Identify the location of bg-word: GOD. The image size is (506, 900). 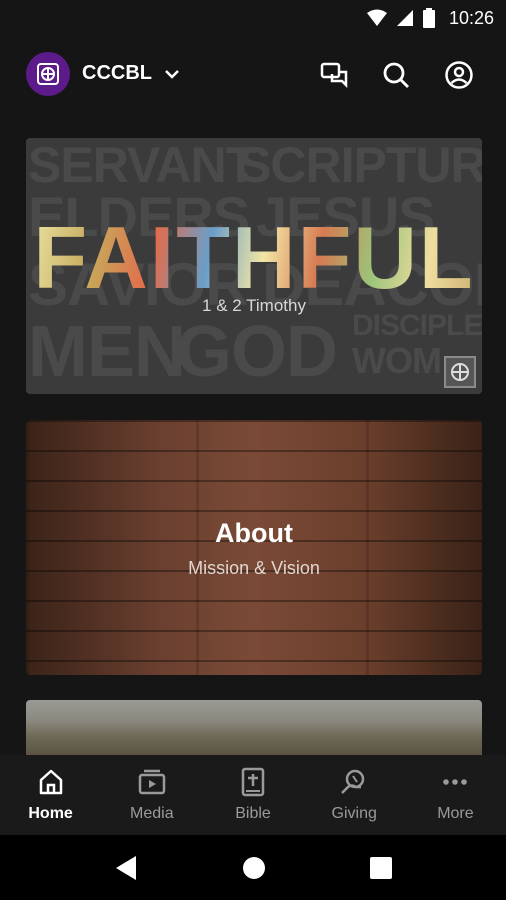
(257, 352).